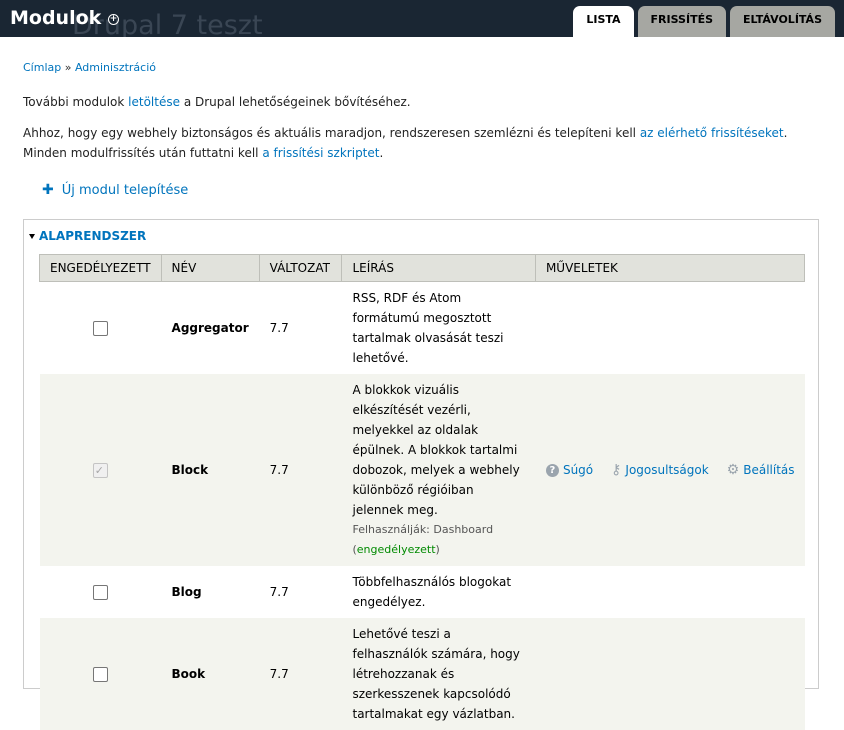 The width and height of the screenshot is (844, 730). Describe the element at coordinates (300, 268) in the screenshot. I see `column-header-version: VÁLTOZAT` at that location.